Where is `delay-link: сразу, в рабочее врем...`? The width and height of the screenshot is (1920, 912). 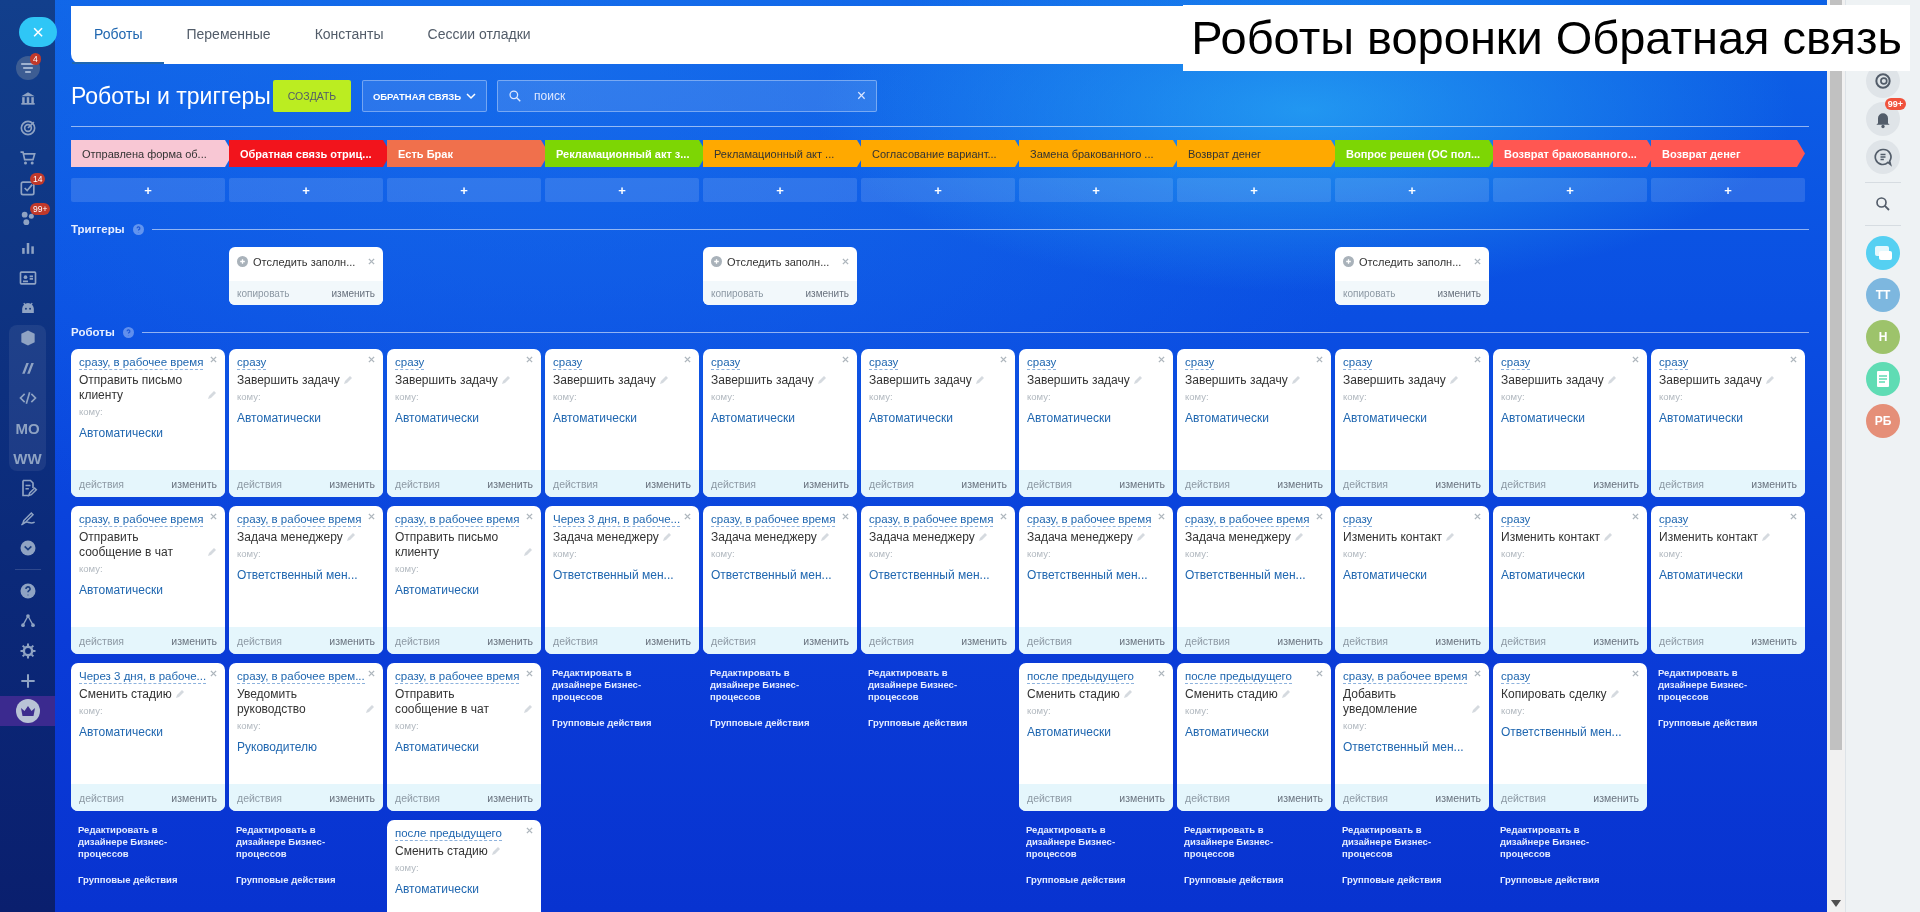 delay-link: сразу, в рабочее врем... is located at coordinates (301, 676).